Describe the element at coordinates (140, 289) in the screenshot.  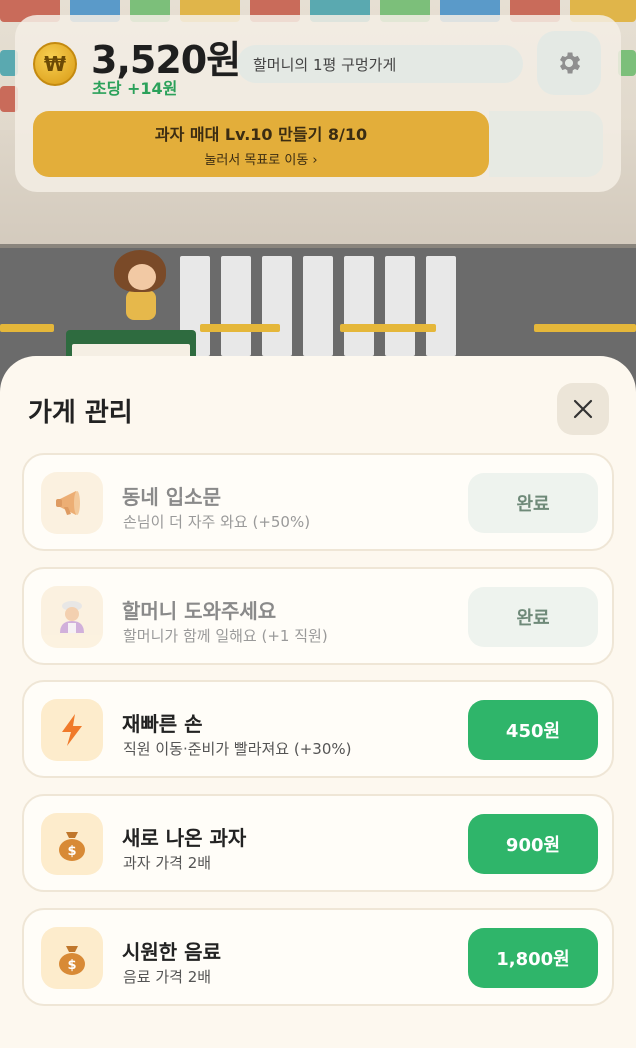
I see `customer-character` at that location.